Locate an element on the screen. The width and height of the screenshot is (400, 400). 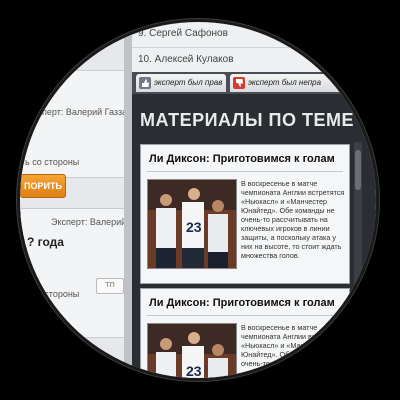
tab-expert-wrong: эксперт был непра is located at coordinates (290, 83).